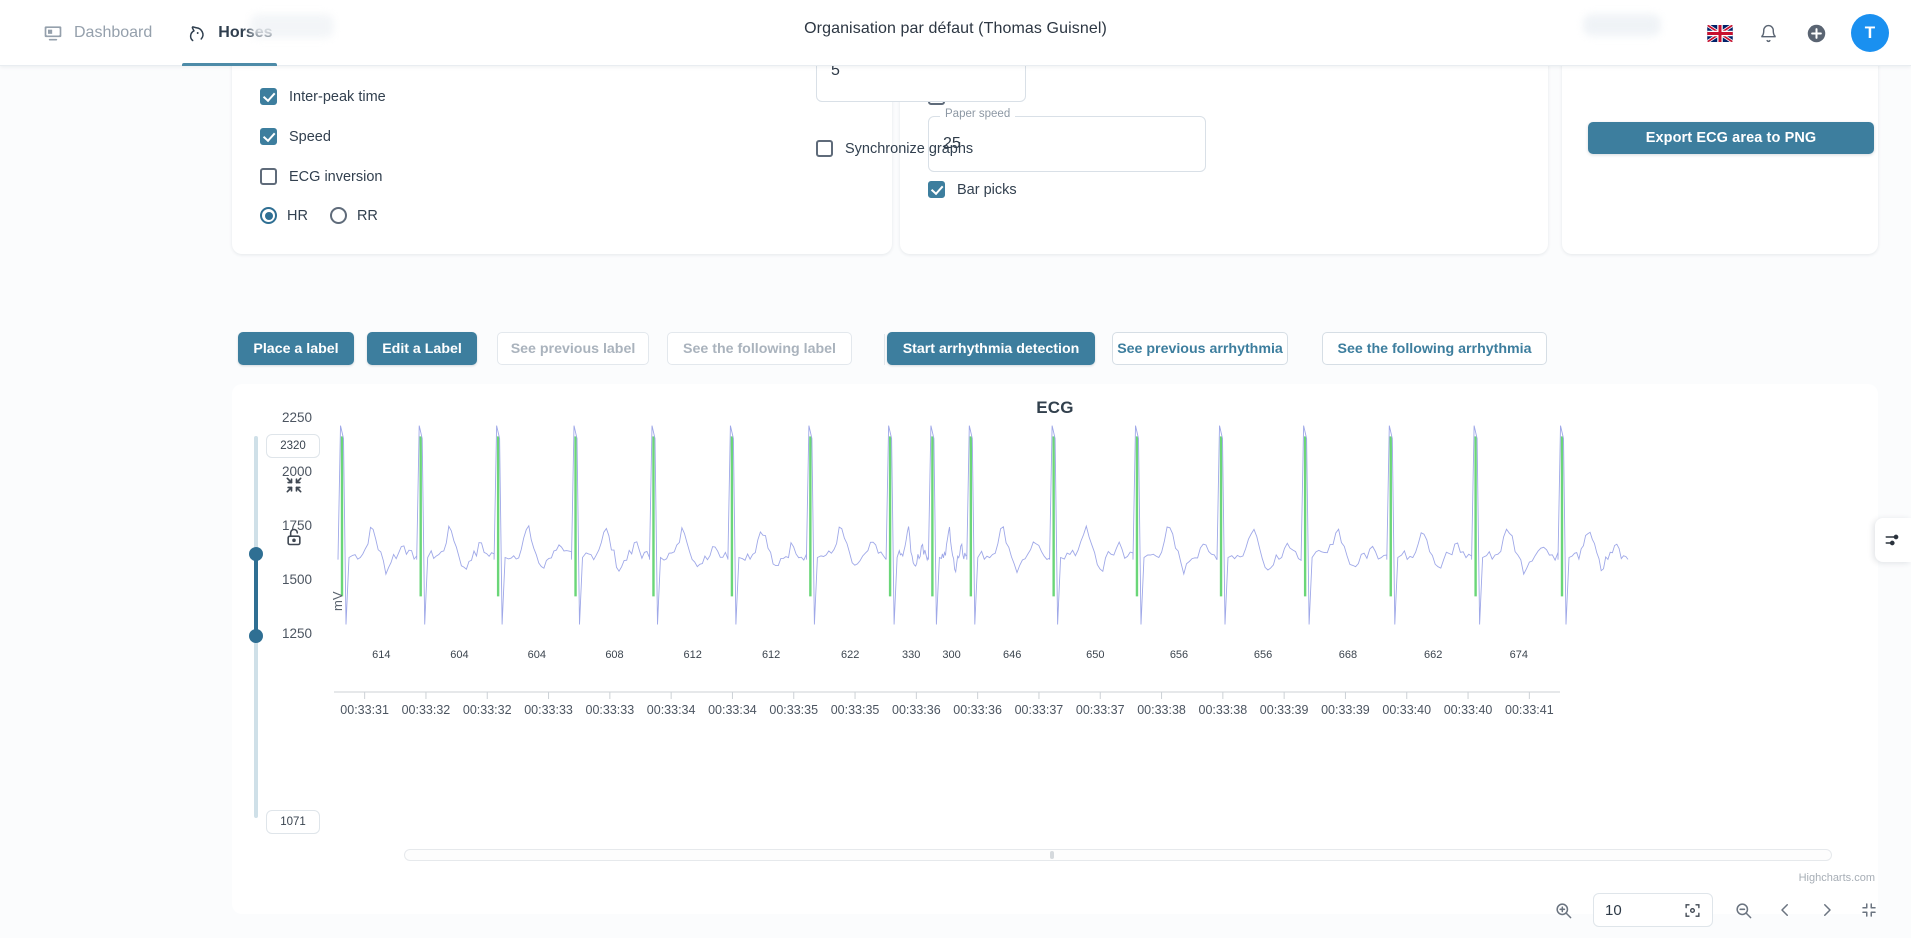 The height and width of the screenshot is (938, 1911). Describe the element at coordinates (1837, 878) in the screenshot. I see `highcharts-credits: Highcharts.com` at that location.